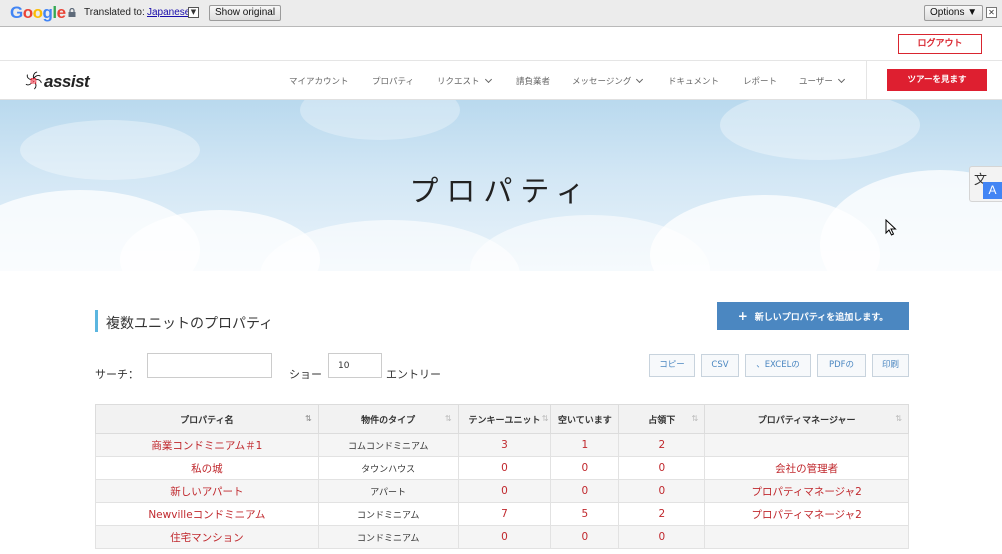 The image size is (1002, 554). Describe the element at coordinates (992, 190) in the screenshot. I see `translate-a-icon: A` at that location.